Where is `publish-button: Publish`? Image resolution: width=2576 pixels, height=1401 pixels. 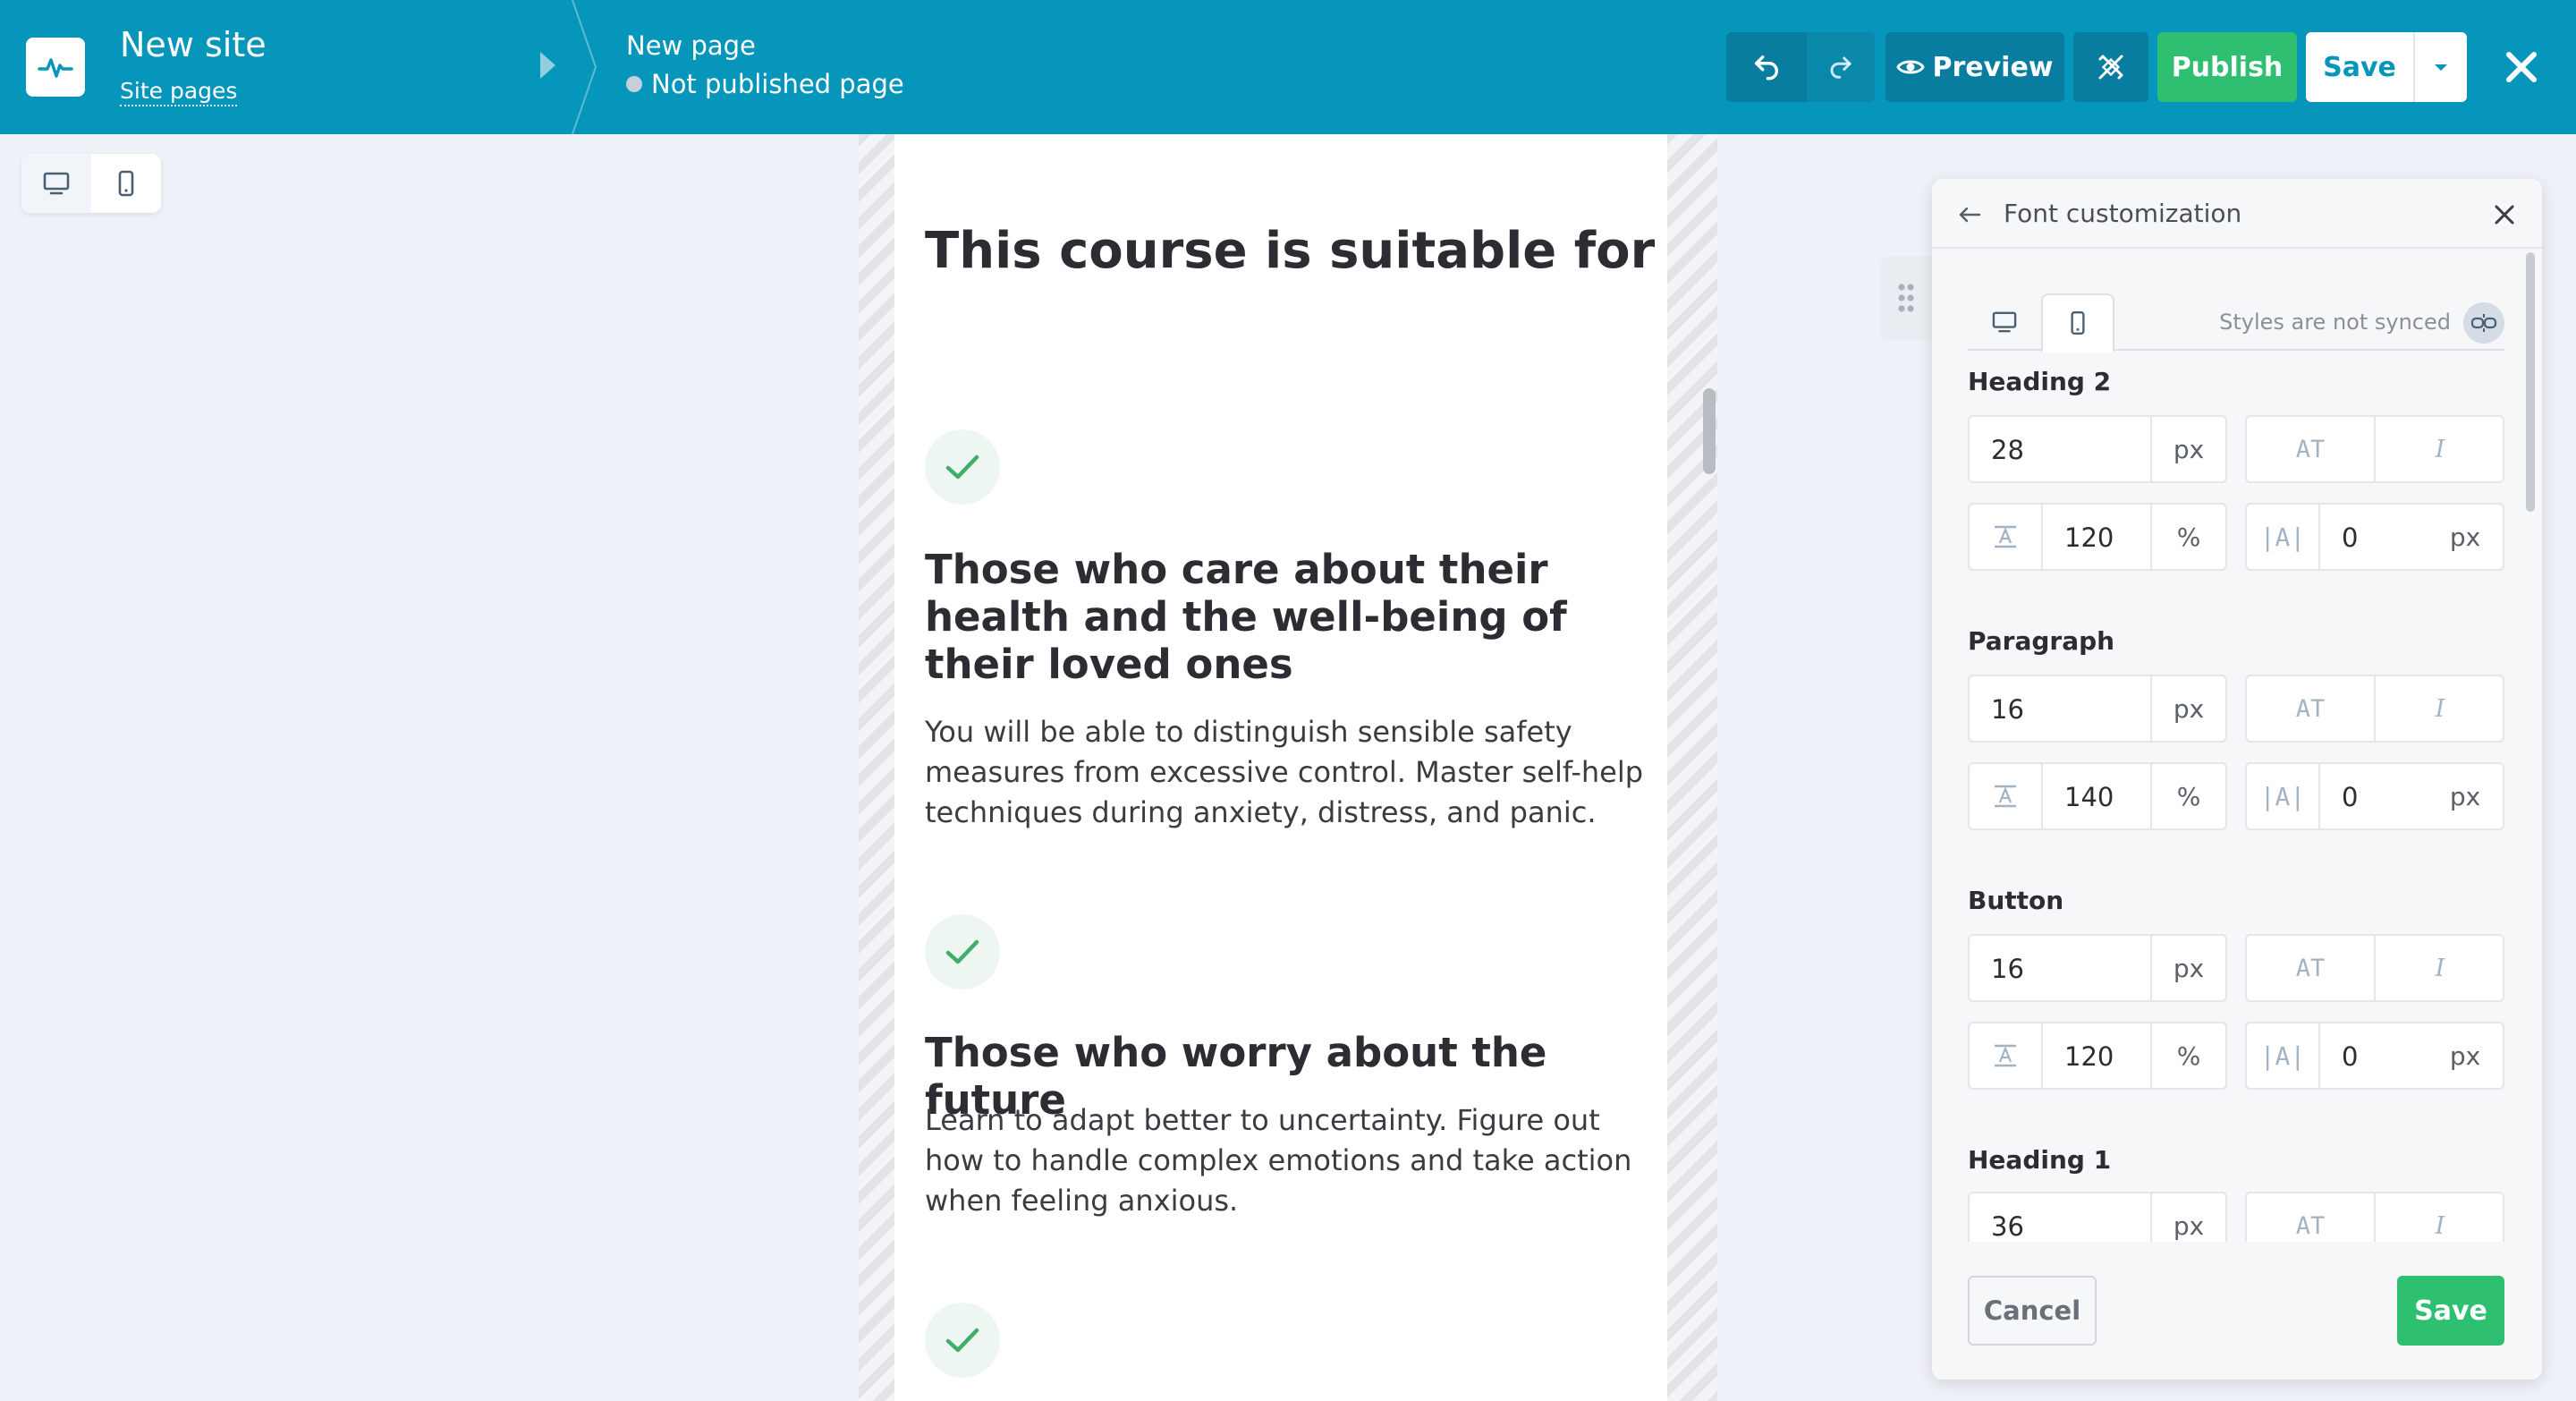
publish-button: Publish is located at coordinates (2227, 67).